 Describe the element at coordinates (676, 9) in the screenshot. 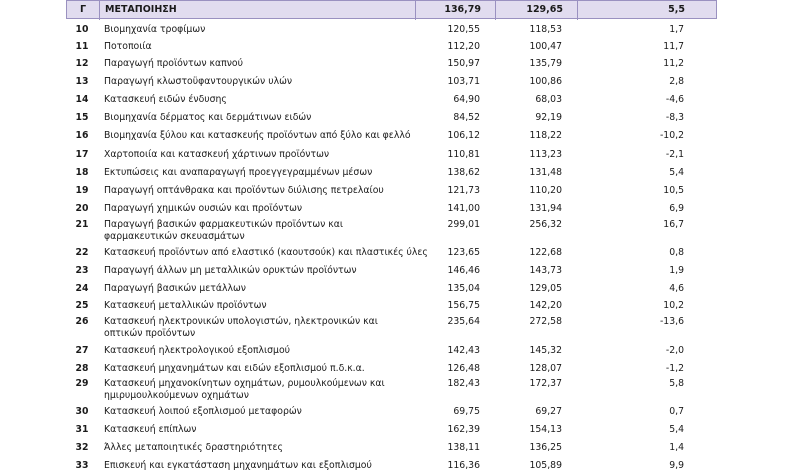

I see `section-change: 5,5` at that location.